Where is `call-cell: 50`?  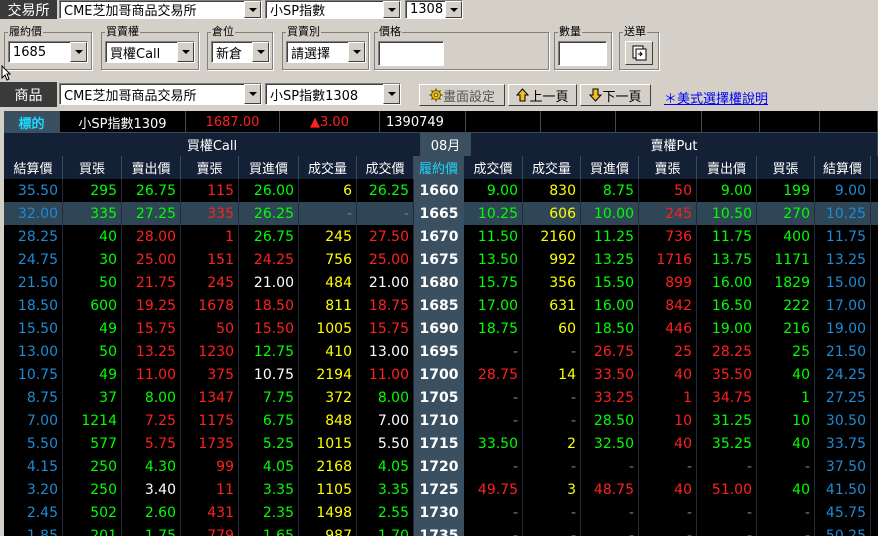 call-cell: 50 is located at coordinates (210, 328).